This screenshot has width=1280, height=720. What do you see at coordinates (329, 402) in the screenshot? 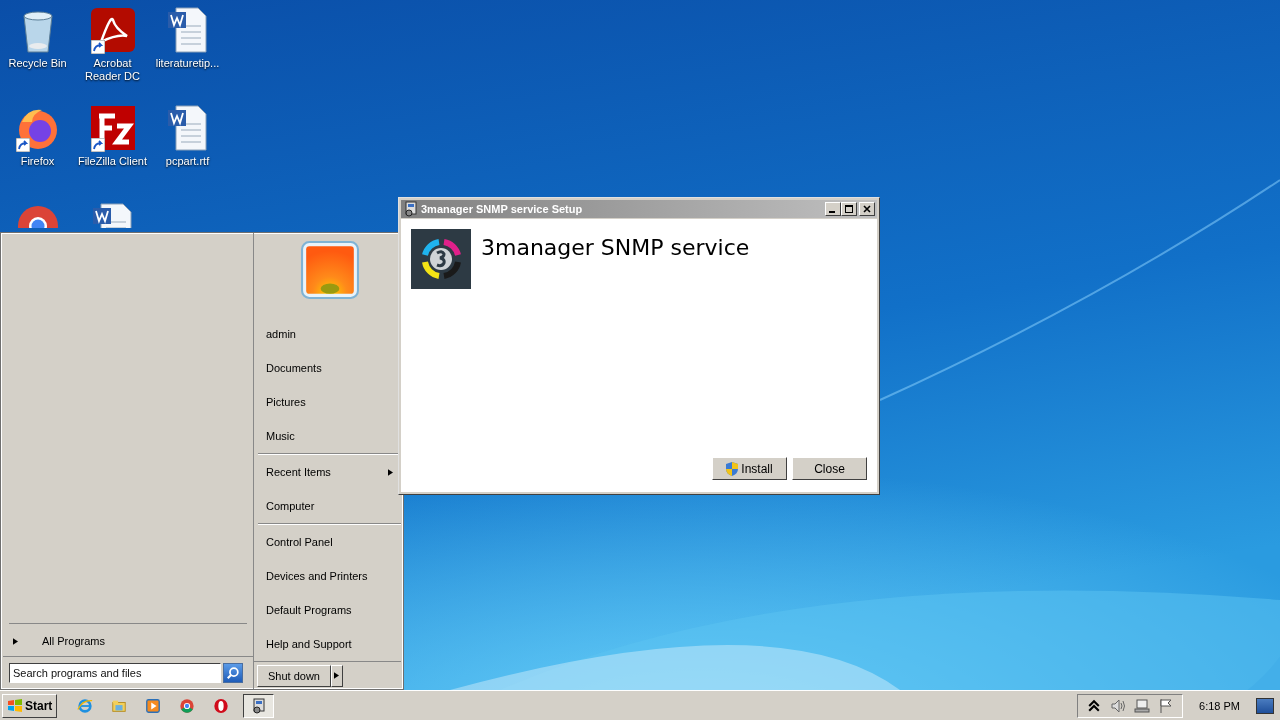
I see `start-menu-item: Pictures` at bounding box center [329, 402].